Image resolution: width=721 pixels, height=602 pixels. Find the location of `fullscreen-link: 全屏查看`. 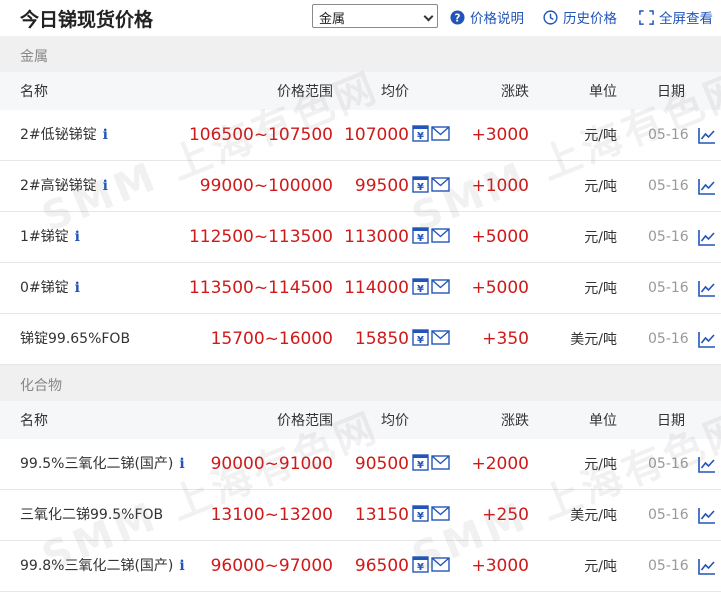

fullscreen-link: 全屏查看 is located at coordinates (676, 17).